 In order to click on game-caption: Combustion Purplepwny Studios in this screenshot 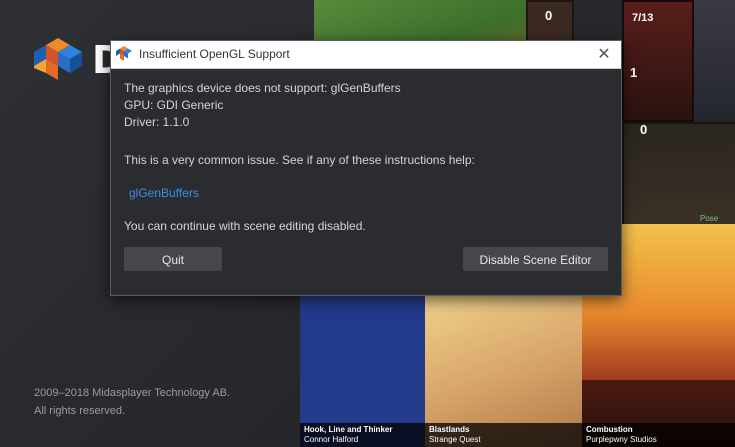, I will do `click(658, 435)`.